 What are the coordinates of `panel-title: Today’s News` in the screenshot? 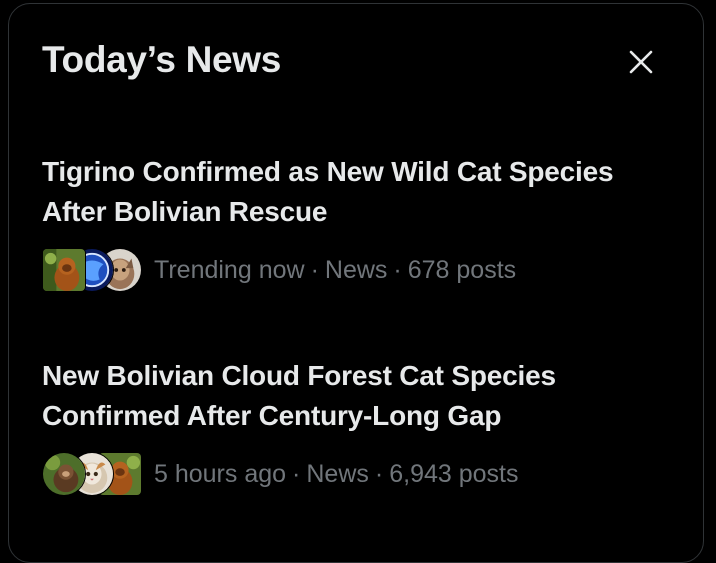 It's located at (162, 59).